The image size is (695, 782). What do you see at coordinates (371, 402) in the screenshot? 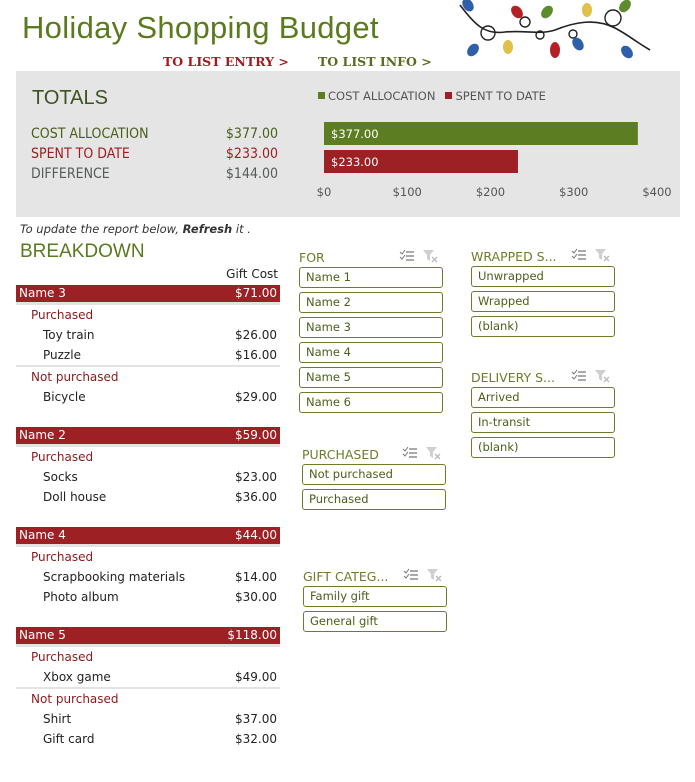
I see `slicer-item: Name 6` at bounding box center [371, 402].